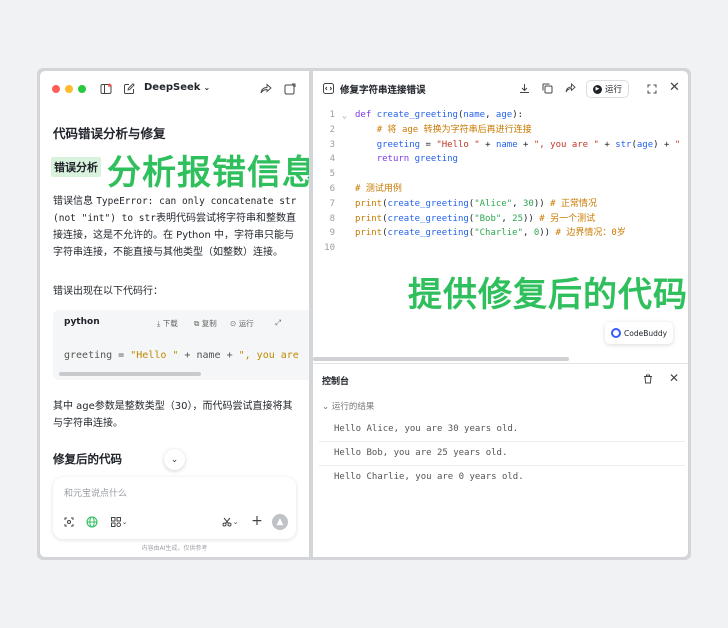 The image size is (728, 628). I want to click on line-number: 5, so click(332, 174).